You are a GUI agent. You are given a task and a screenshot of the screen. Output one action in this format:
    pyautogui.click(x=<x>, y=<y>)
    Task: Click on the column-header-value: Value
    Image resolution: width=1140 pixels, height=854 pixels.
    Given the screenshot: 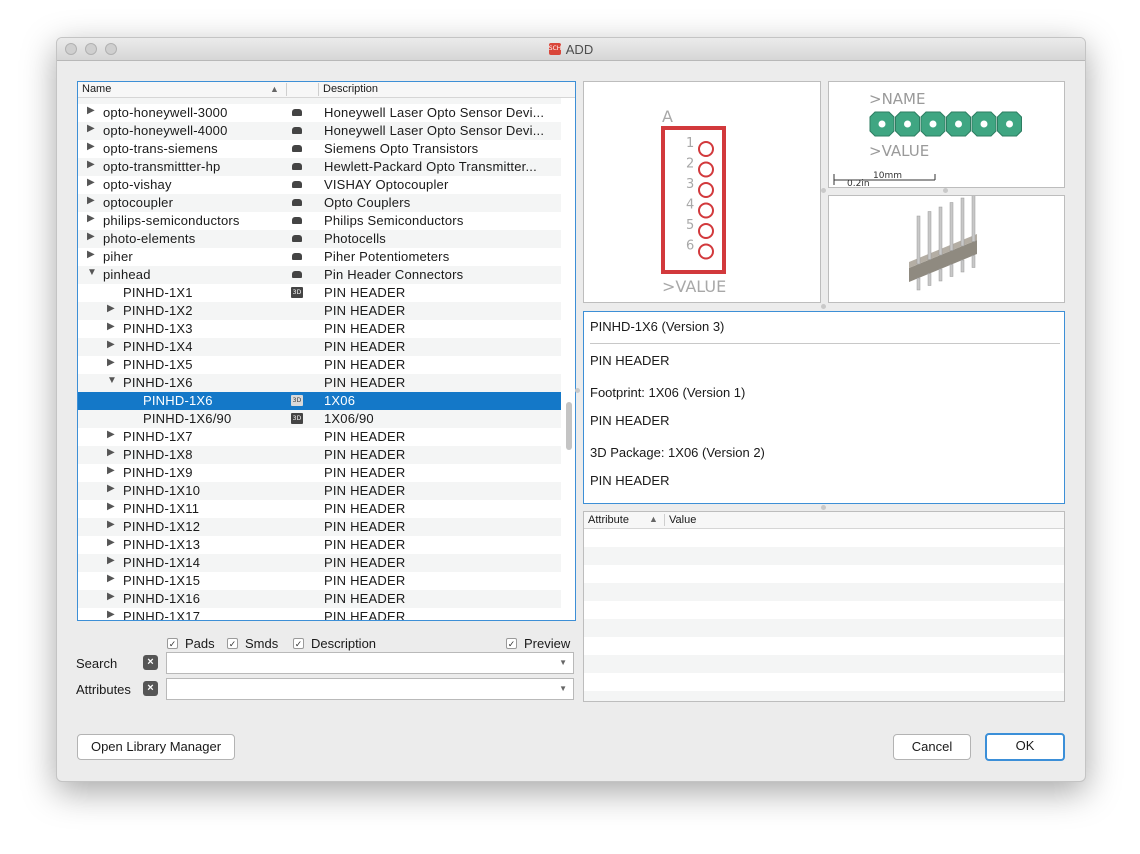 What is the action you would take?
    pyautogui.click(x=682, y=520)
    